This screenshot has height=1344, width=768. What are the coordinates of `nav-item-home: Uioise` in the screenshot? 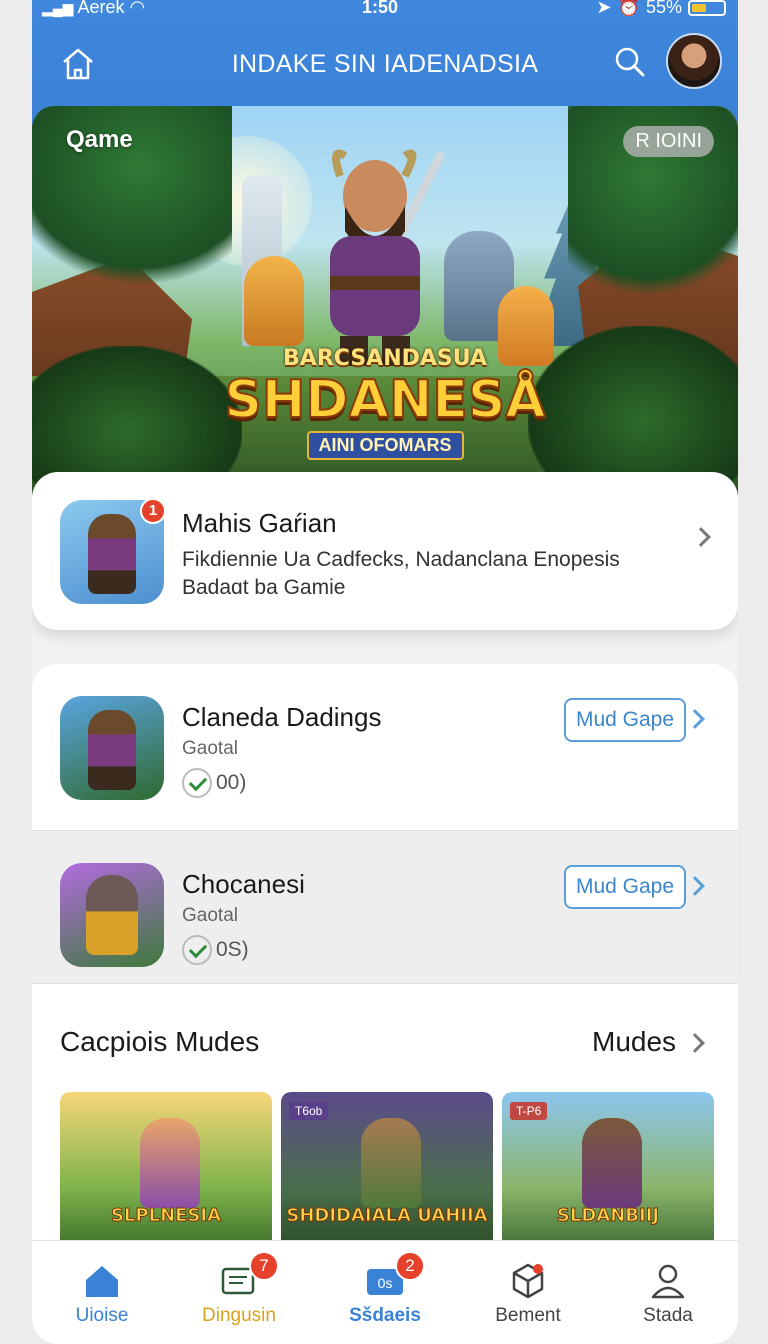 It's located at (102, 1292).